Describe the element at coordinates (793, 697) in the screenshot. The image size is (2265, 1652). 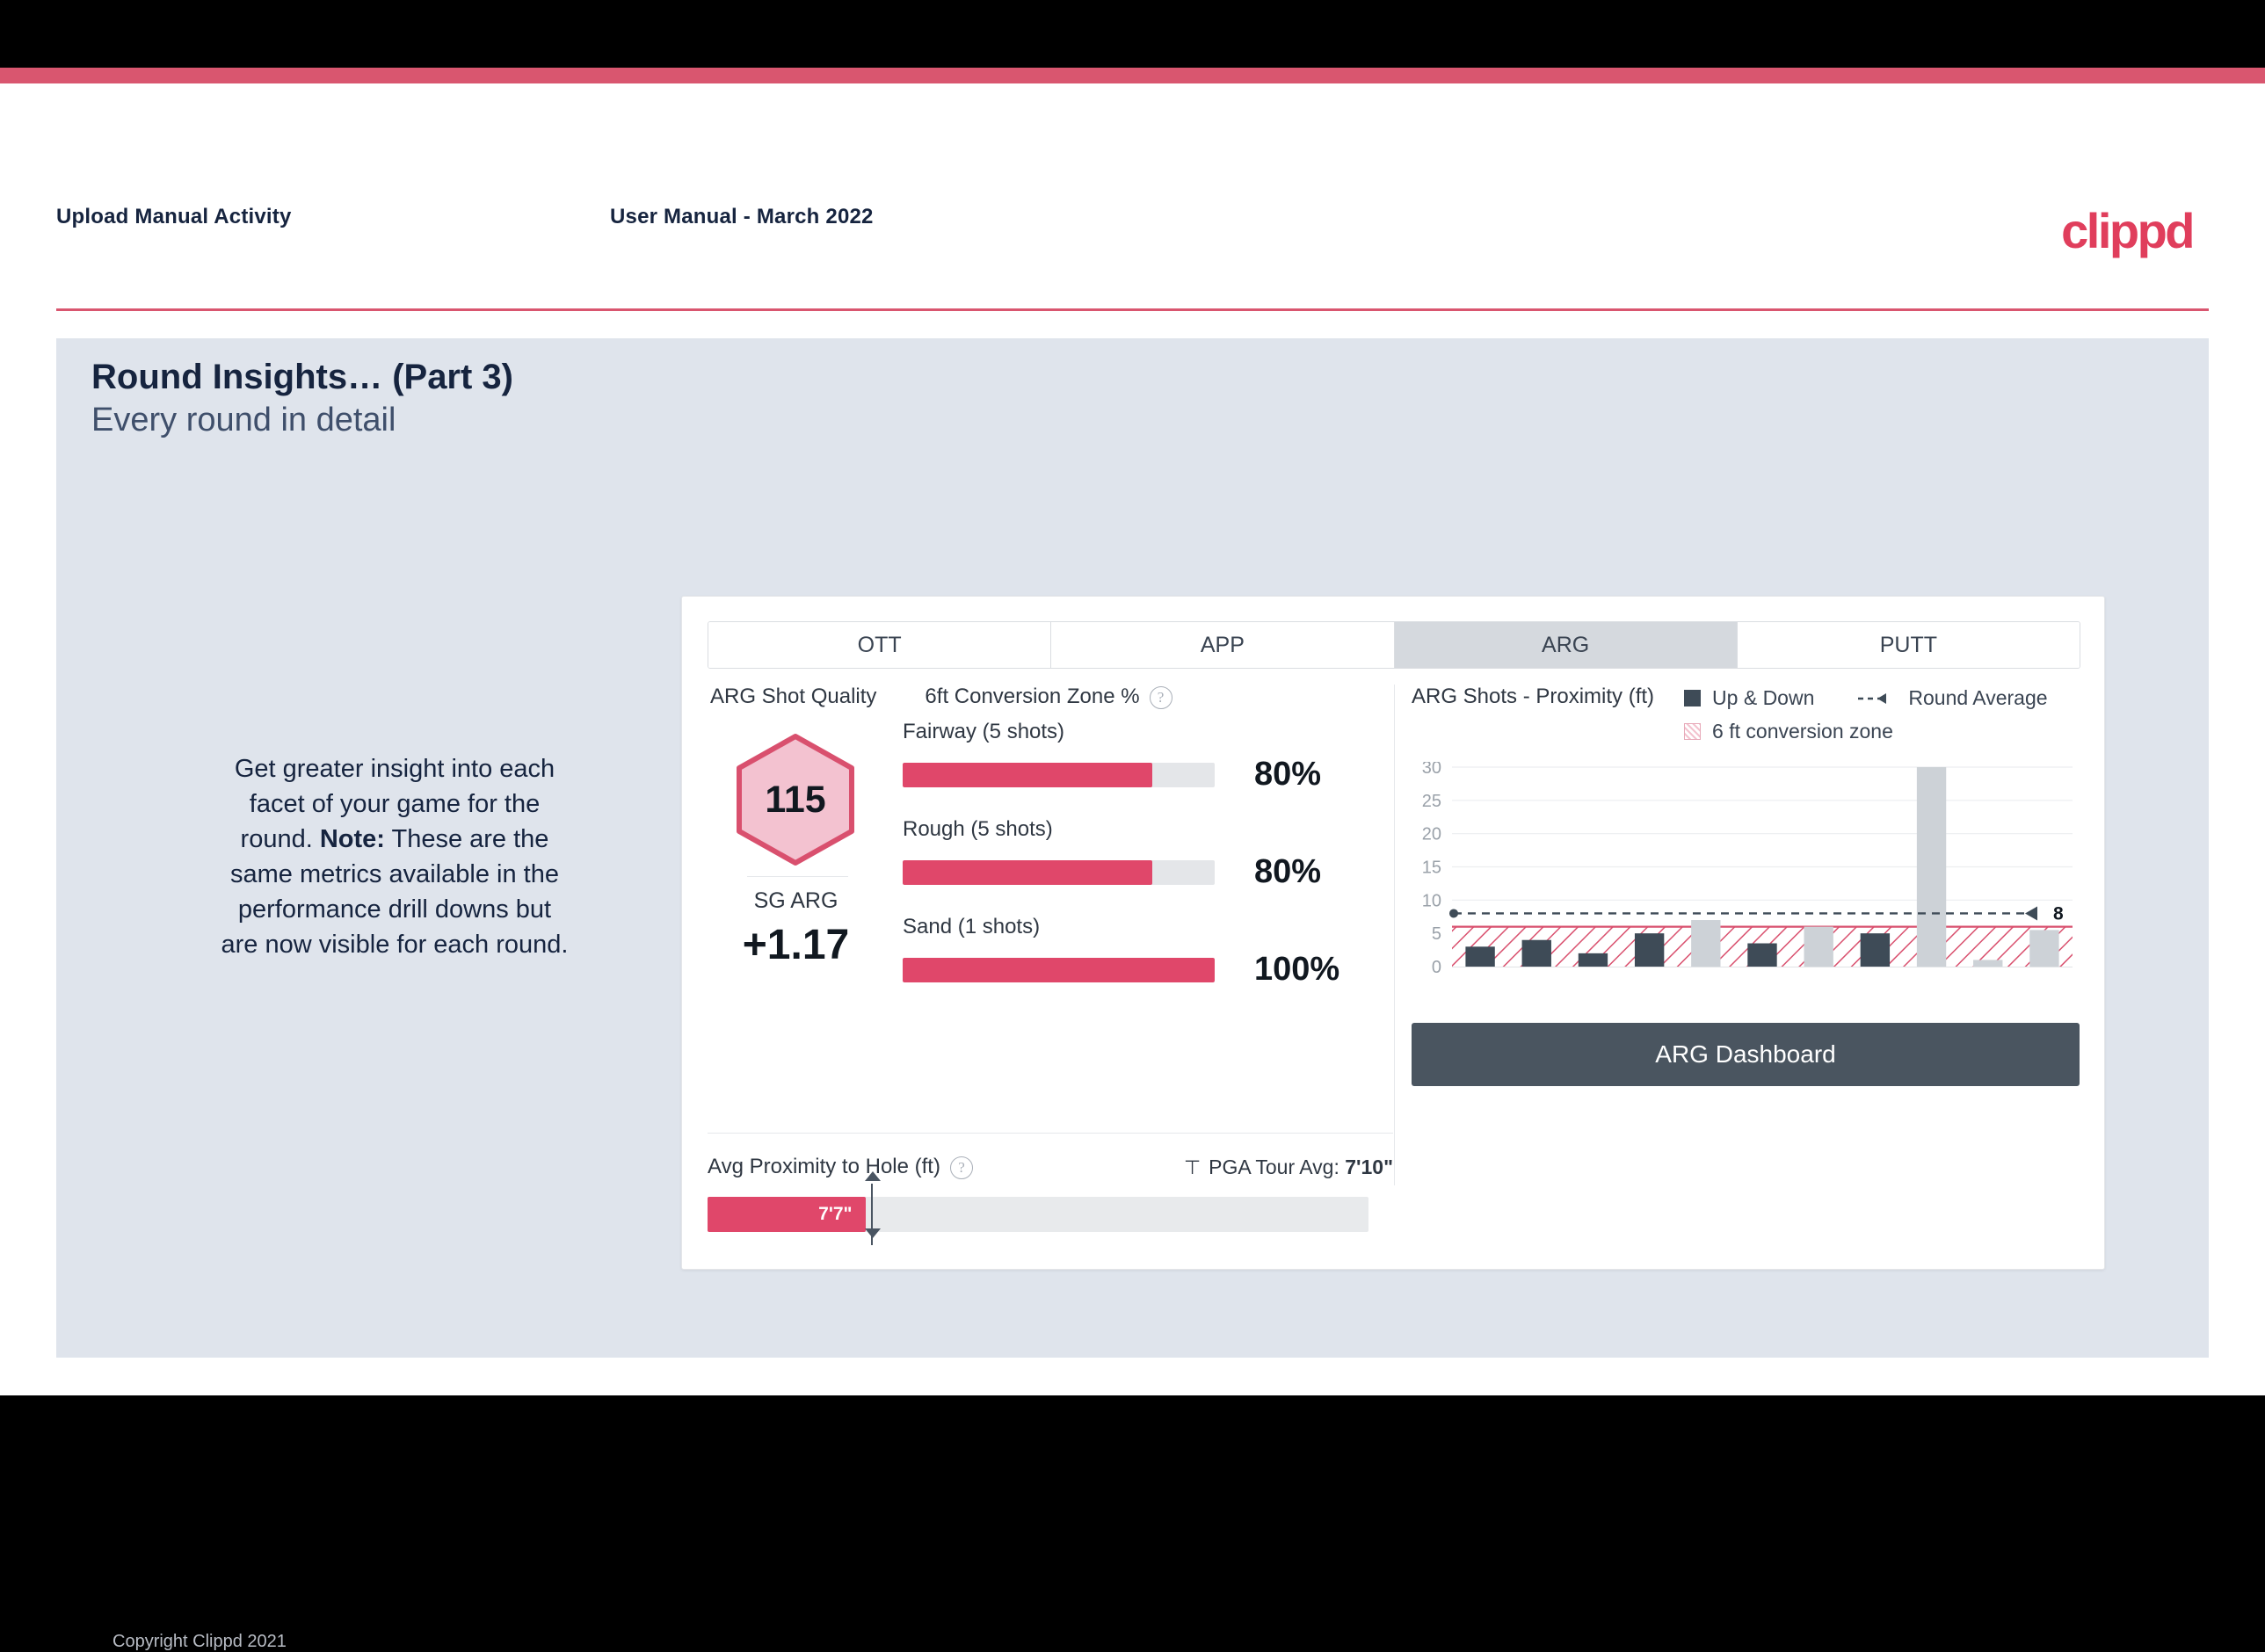
I see `shot-quality-title: ARG Shot Quality` at that location.